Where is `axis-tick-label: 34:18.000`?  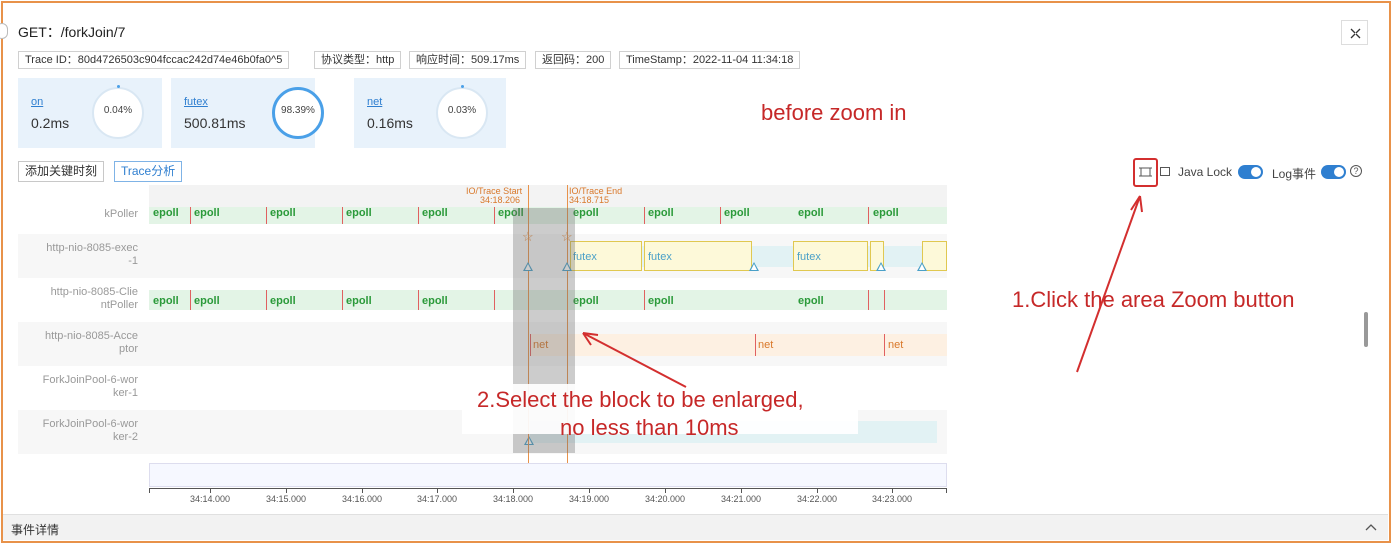 axis-tick-label: 34:18.000 is located at coordinates (513, 499).